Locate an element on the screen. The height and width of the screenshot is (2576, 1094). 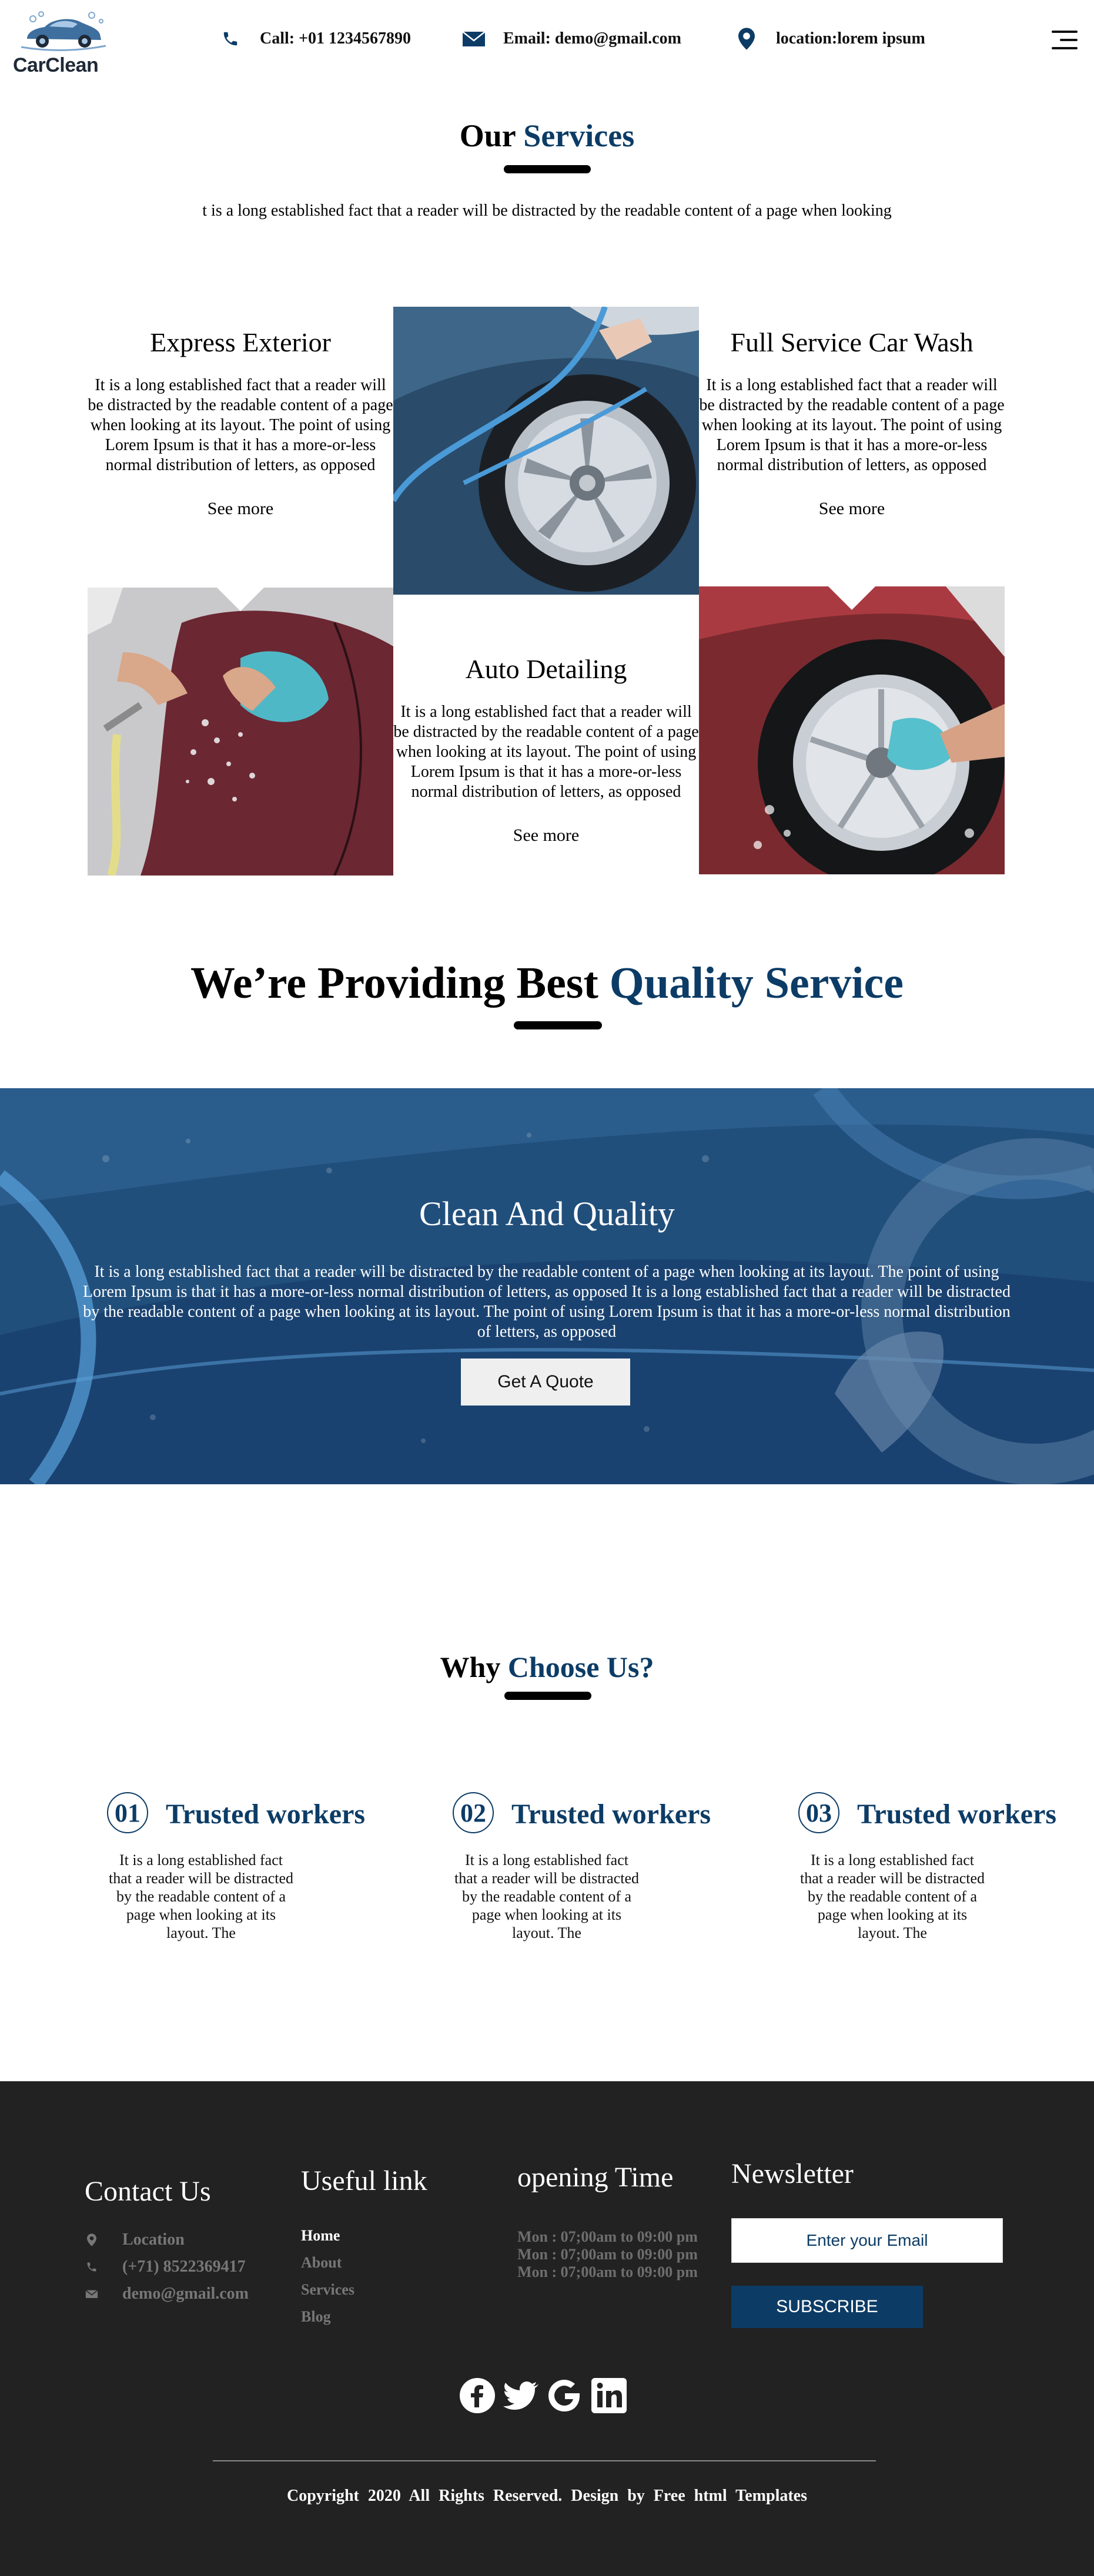
footer-link-blog: Blog is located at coordinates (316, 2317).